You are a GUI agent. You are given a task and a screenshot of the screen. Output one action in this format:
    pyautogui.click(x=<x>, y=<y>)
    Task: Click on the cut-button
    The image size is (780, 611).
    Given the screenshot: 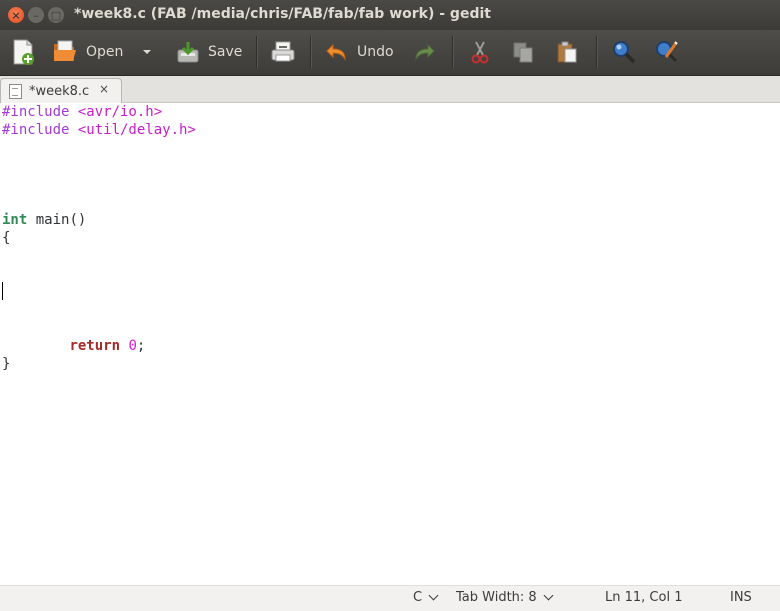 What is the action you would take?
    pyautogui.click(x=480, y=52)
    